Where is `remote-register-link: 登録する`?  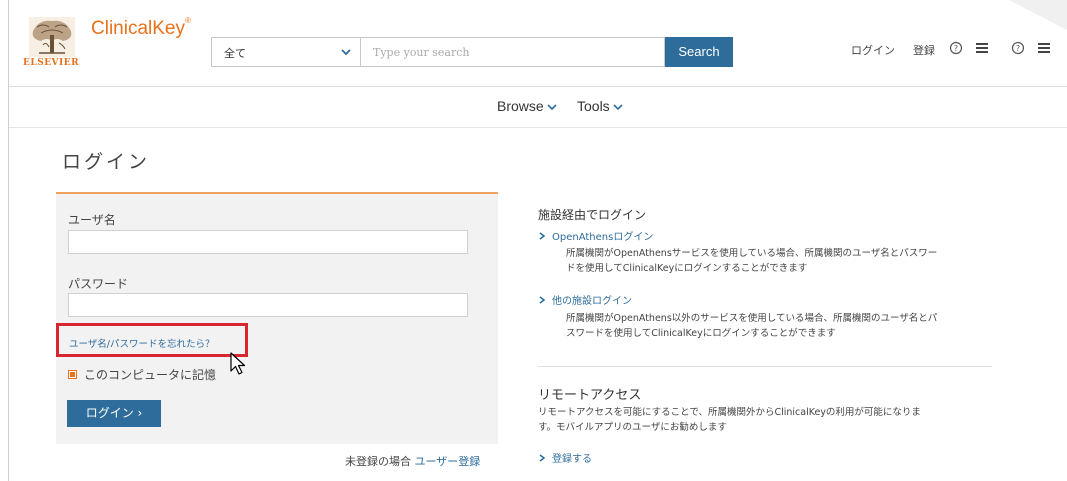 remote-register-link: 登録する is located at coordinates (768, 457).